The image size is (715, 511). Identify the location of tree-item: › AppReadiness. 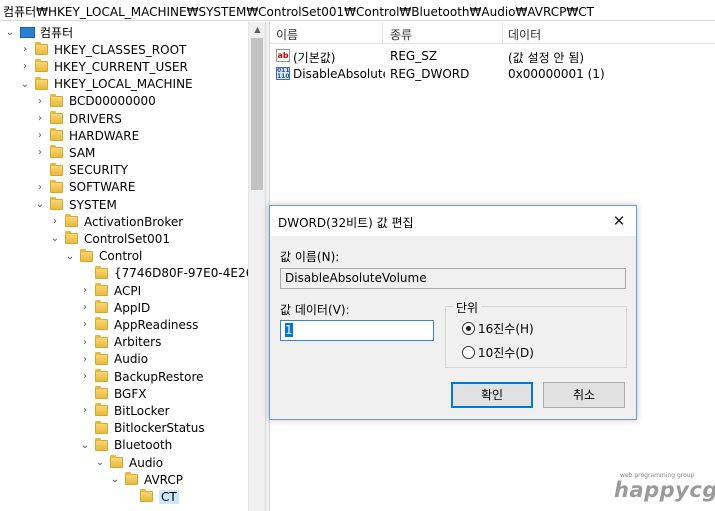
(138, 324).